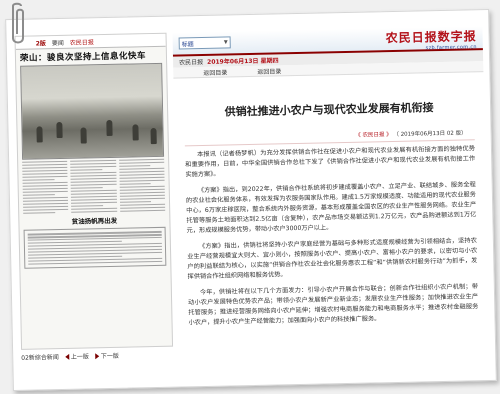 This screenshot has height=394, width=500. Describe the element at coordinates (91, 56) in the screenshot. I see `newspaper-headline: 荣山：骏良次坚持上信息化快车` at that location.